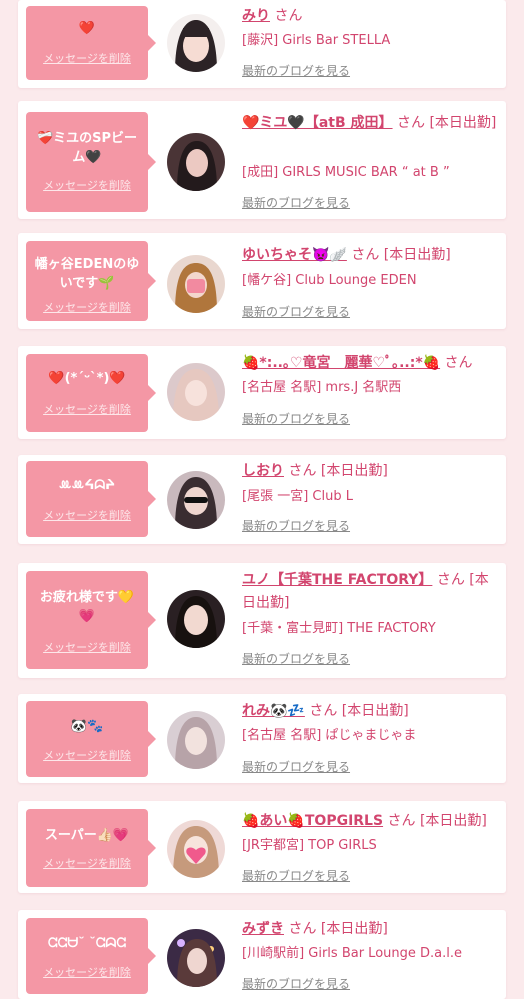 Image resolution: width=524 pixels, height=999 pixels. I want to click on shop-name: [成田] GIRLS MUSIC BAR “ at B ”, so click(346, 172).